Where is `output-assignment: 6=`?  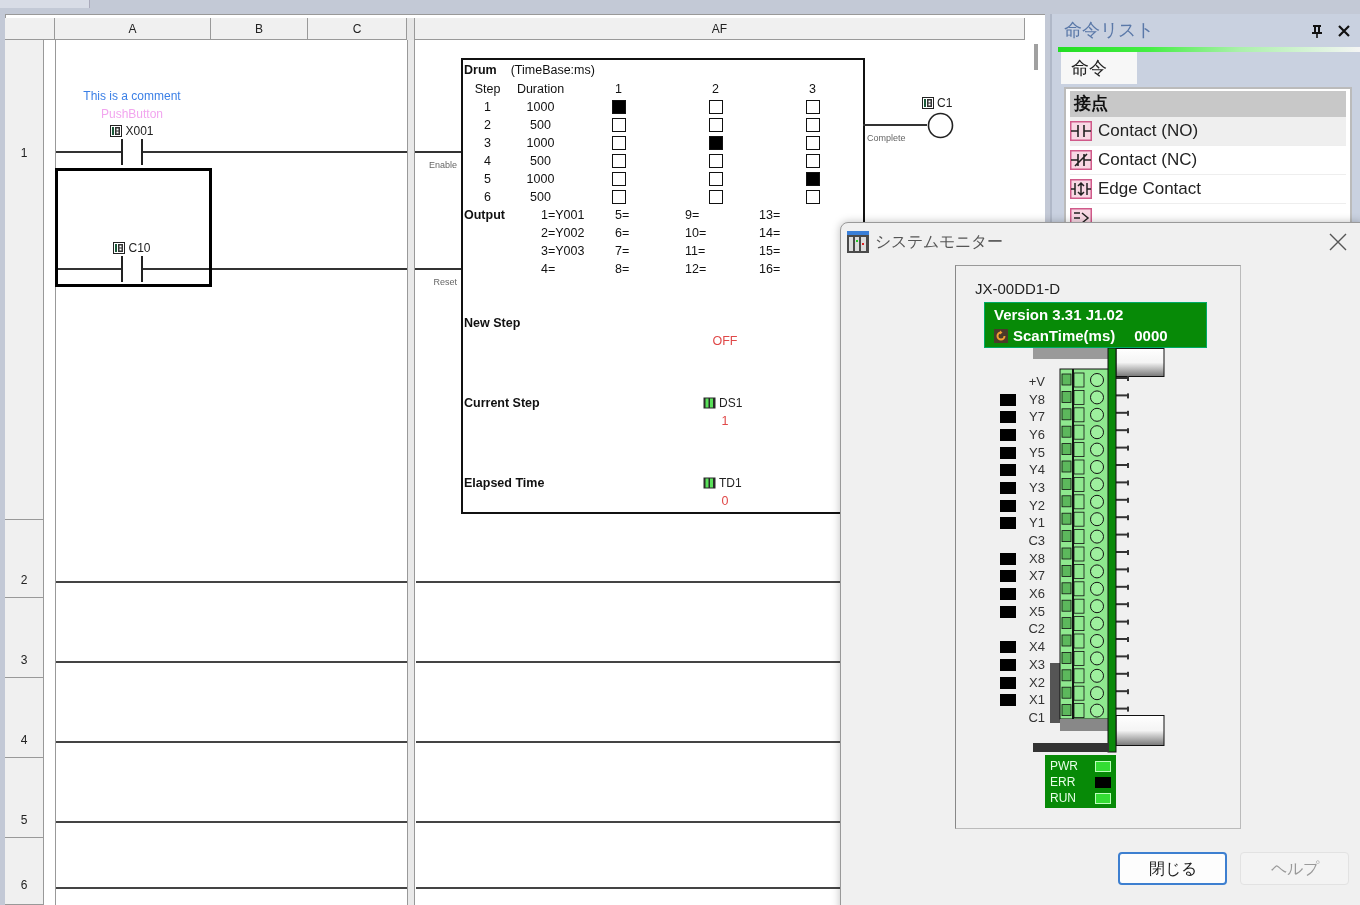
output-assignment: 6= is located at coordinates (623, 233).